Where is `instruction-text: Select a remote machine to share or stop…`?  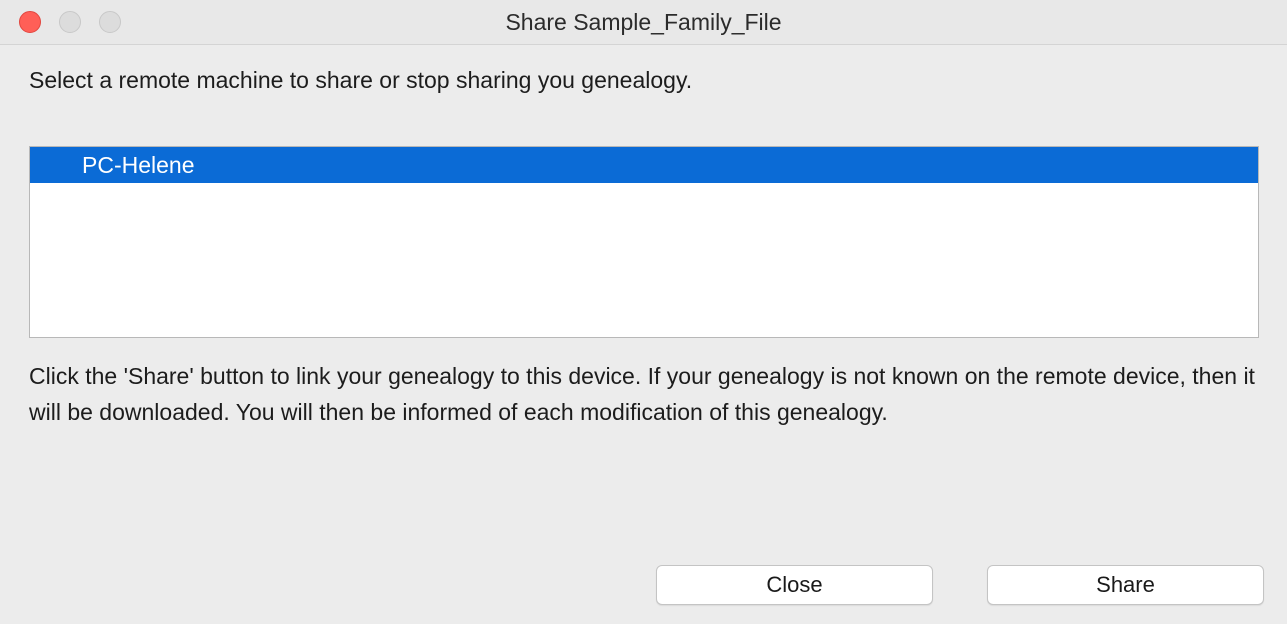
instruction-text: Select a remote machine to share or stop… is located at coordinates (361, 80).